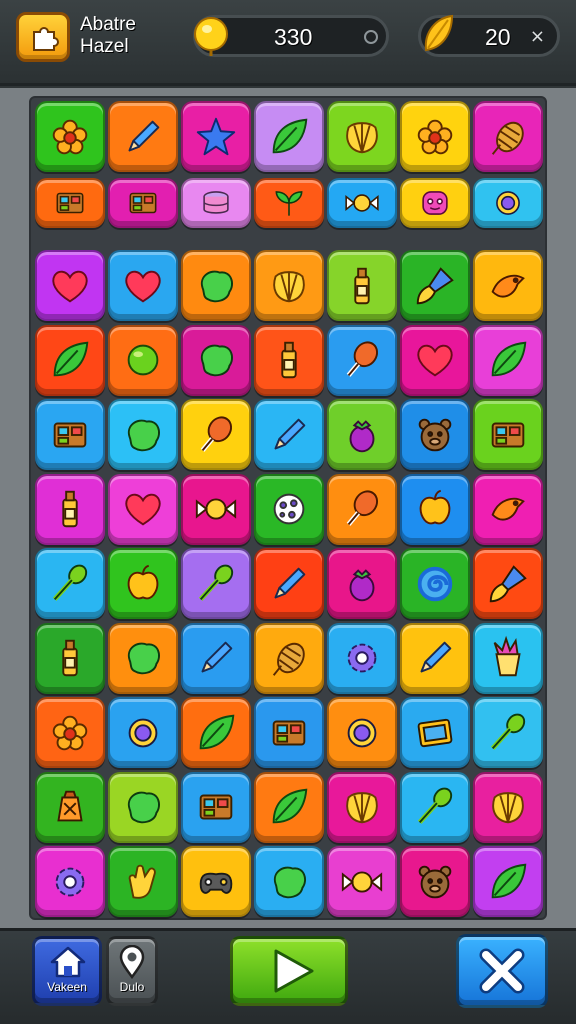 The image size is (576, 1024). Describe the element at coordinates (435, 583) in the screenshot. I see `tile-r7-c6` at that location.